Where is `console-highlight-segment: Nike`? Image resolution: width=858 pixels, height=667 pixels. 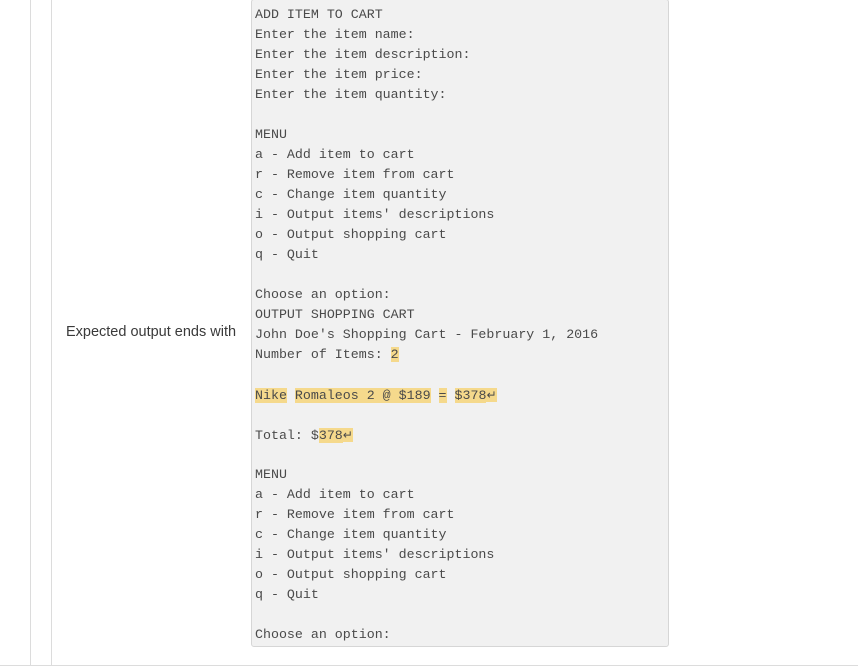
console-highlight-segment: Nike is located at coordinates (271, 395).